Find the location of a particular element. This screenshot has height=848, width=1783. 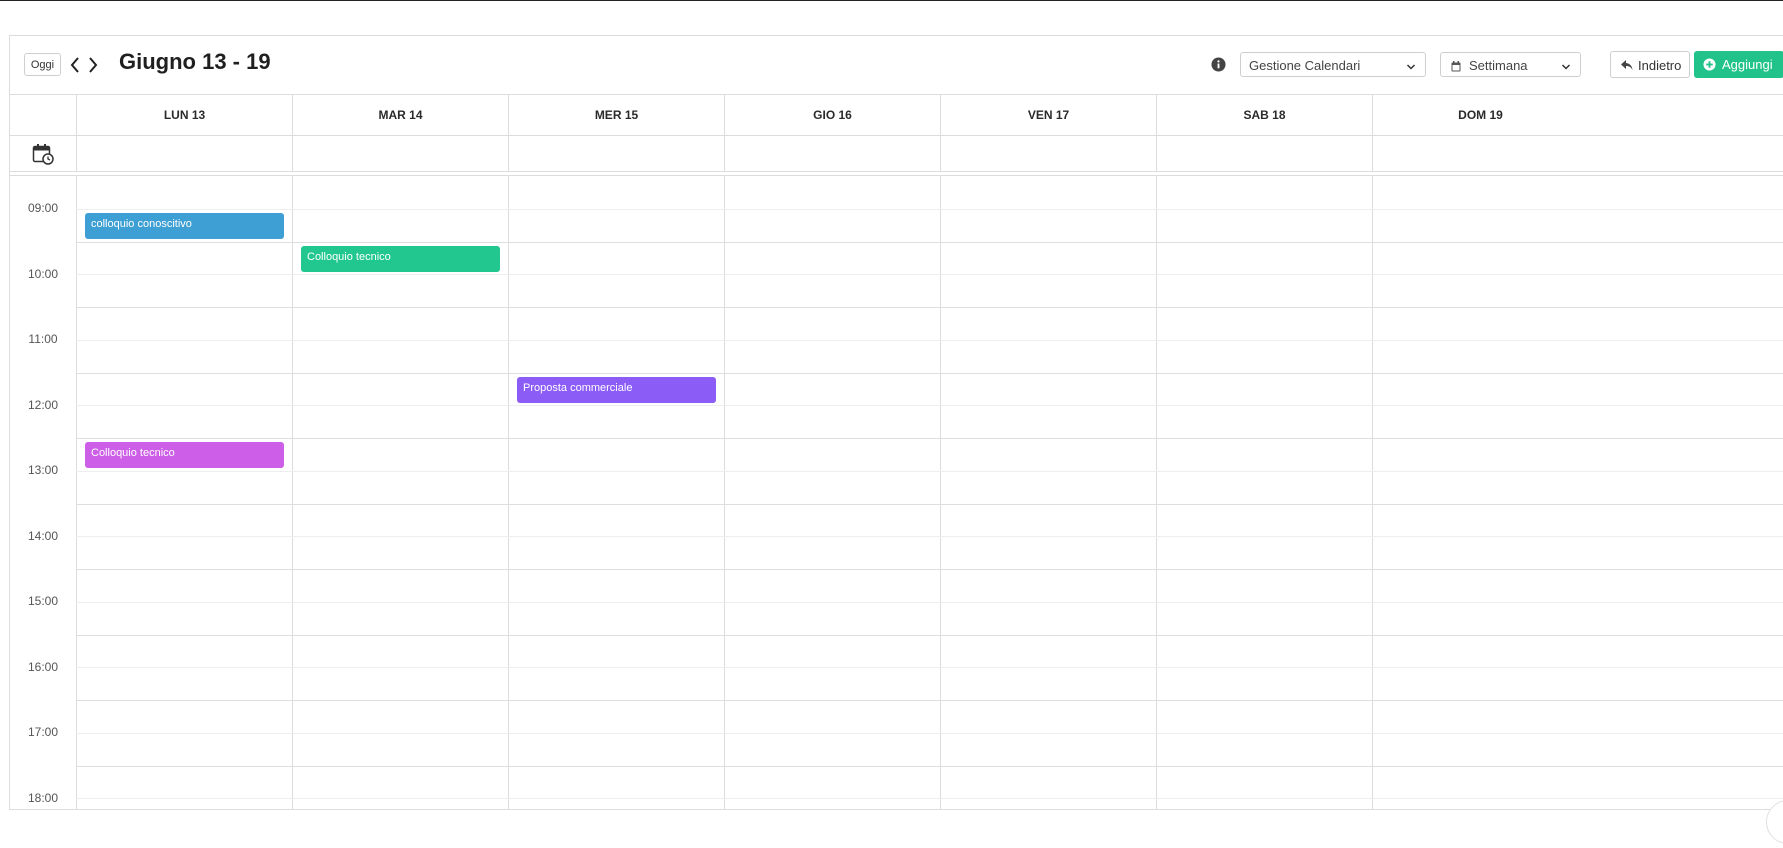

day-header: LUN 13 is located at coordinates (184, 115).